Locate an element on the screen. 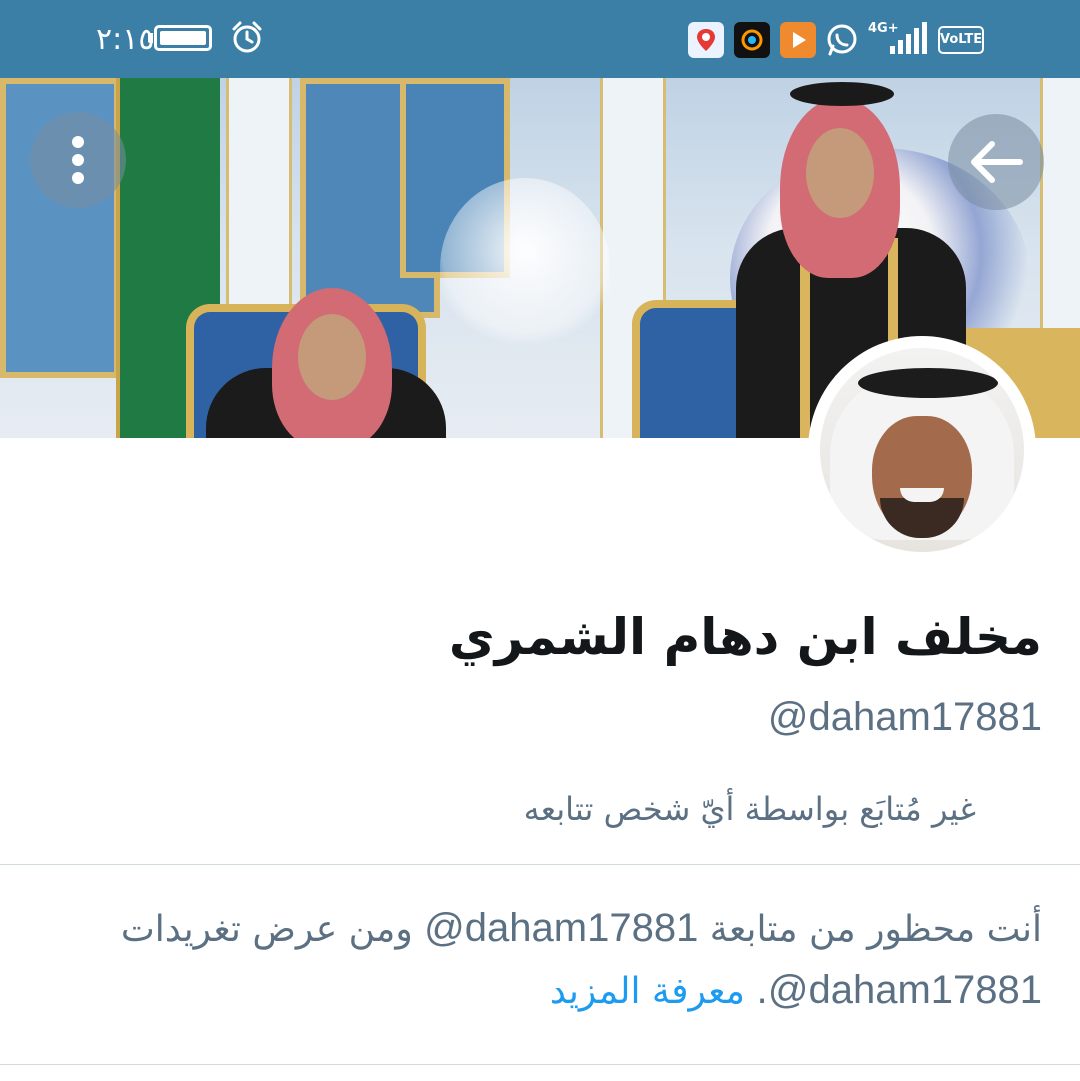 The width and height of the screenshot is (1080, 1081). alarm-icon is located at coordinates (247, 37).